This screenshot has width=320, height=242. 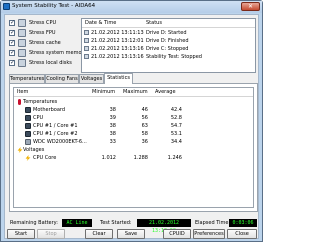 I want to click on stress-fpu-checkbox, so click(x=12, y=32).